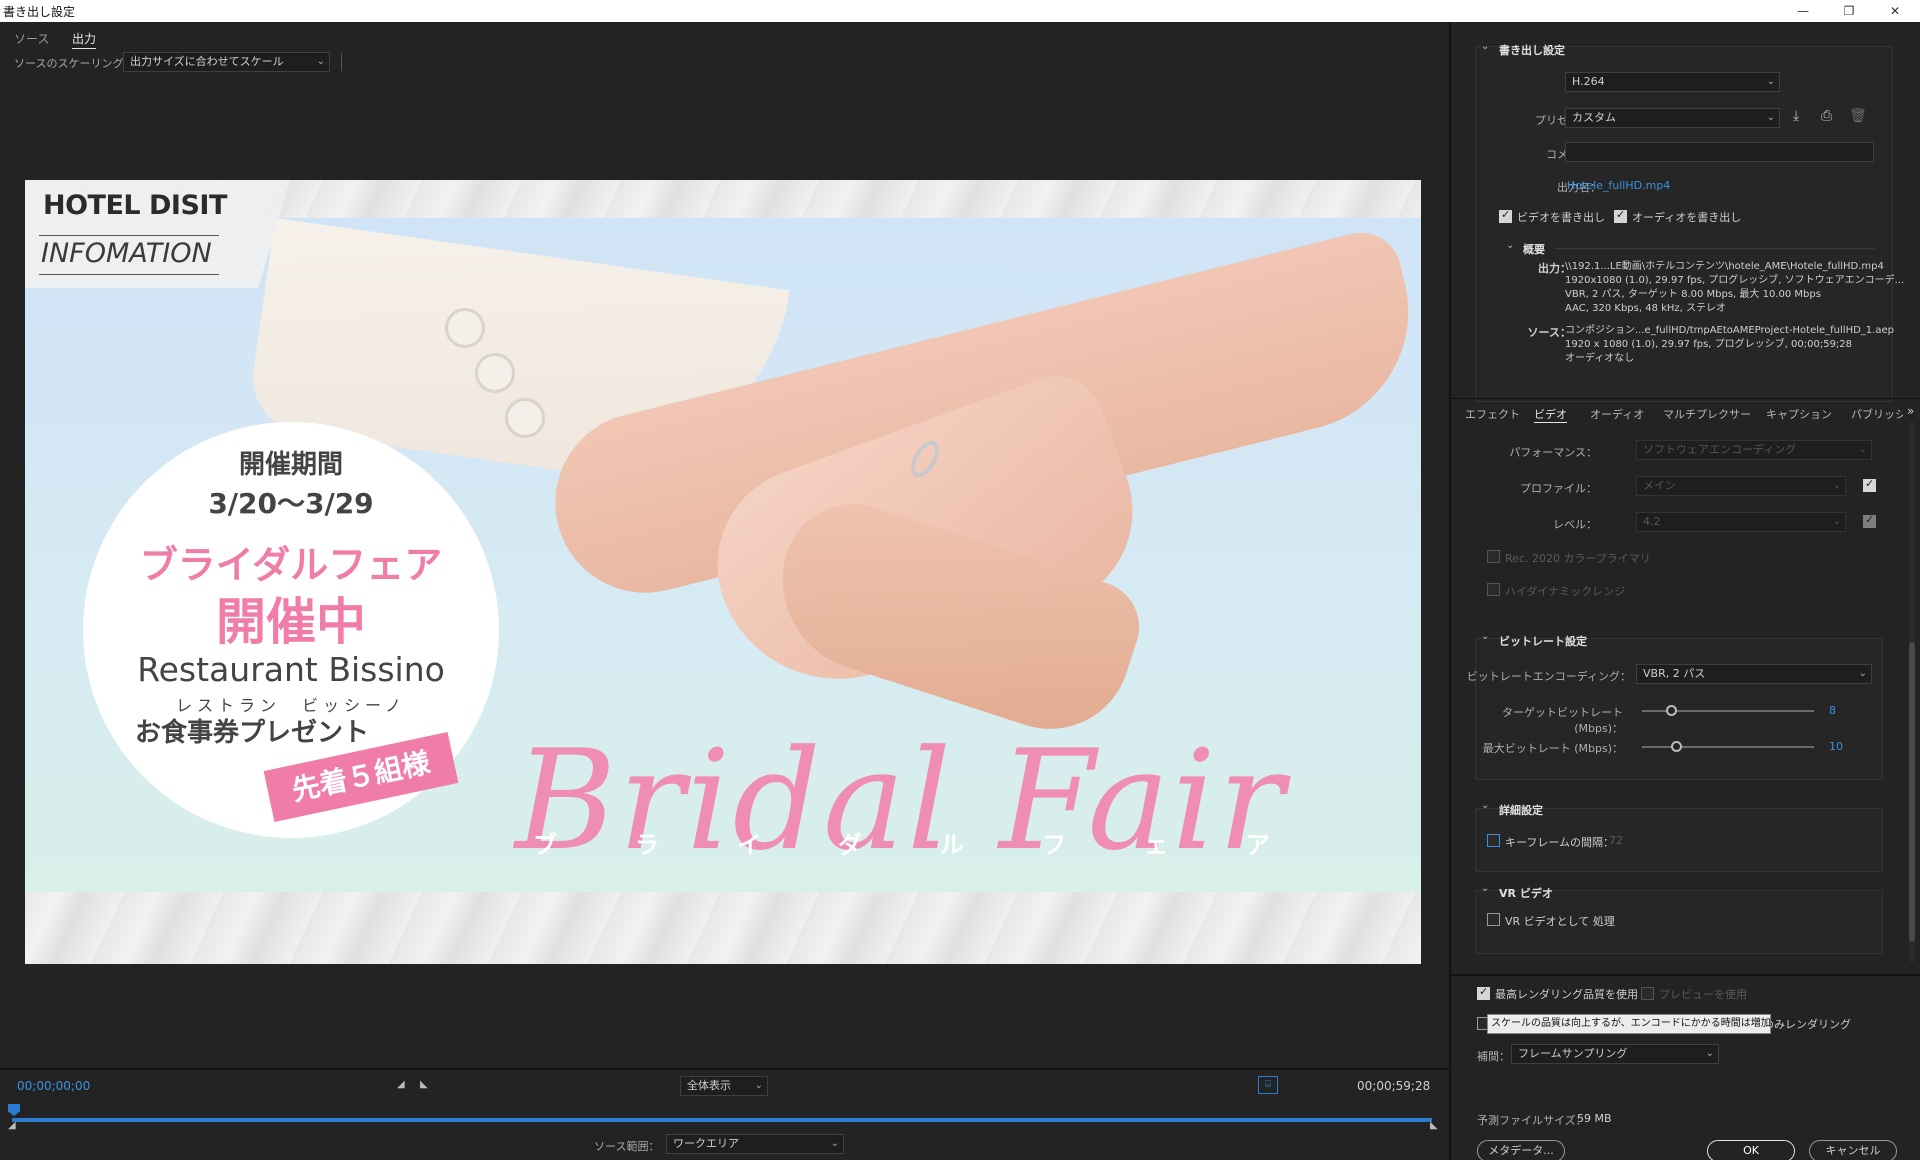 This screenshot has width=1920, height=1160. I want to click on title-bar: 書き出し設定 — ❐ ✕, so click(960, 11).